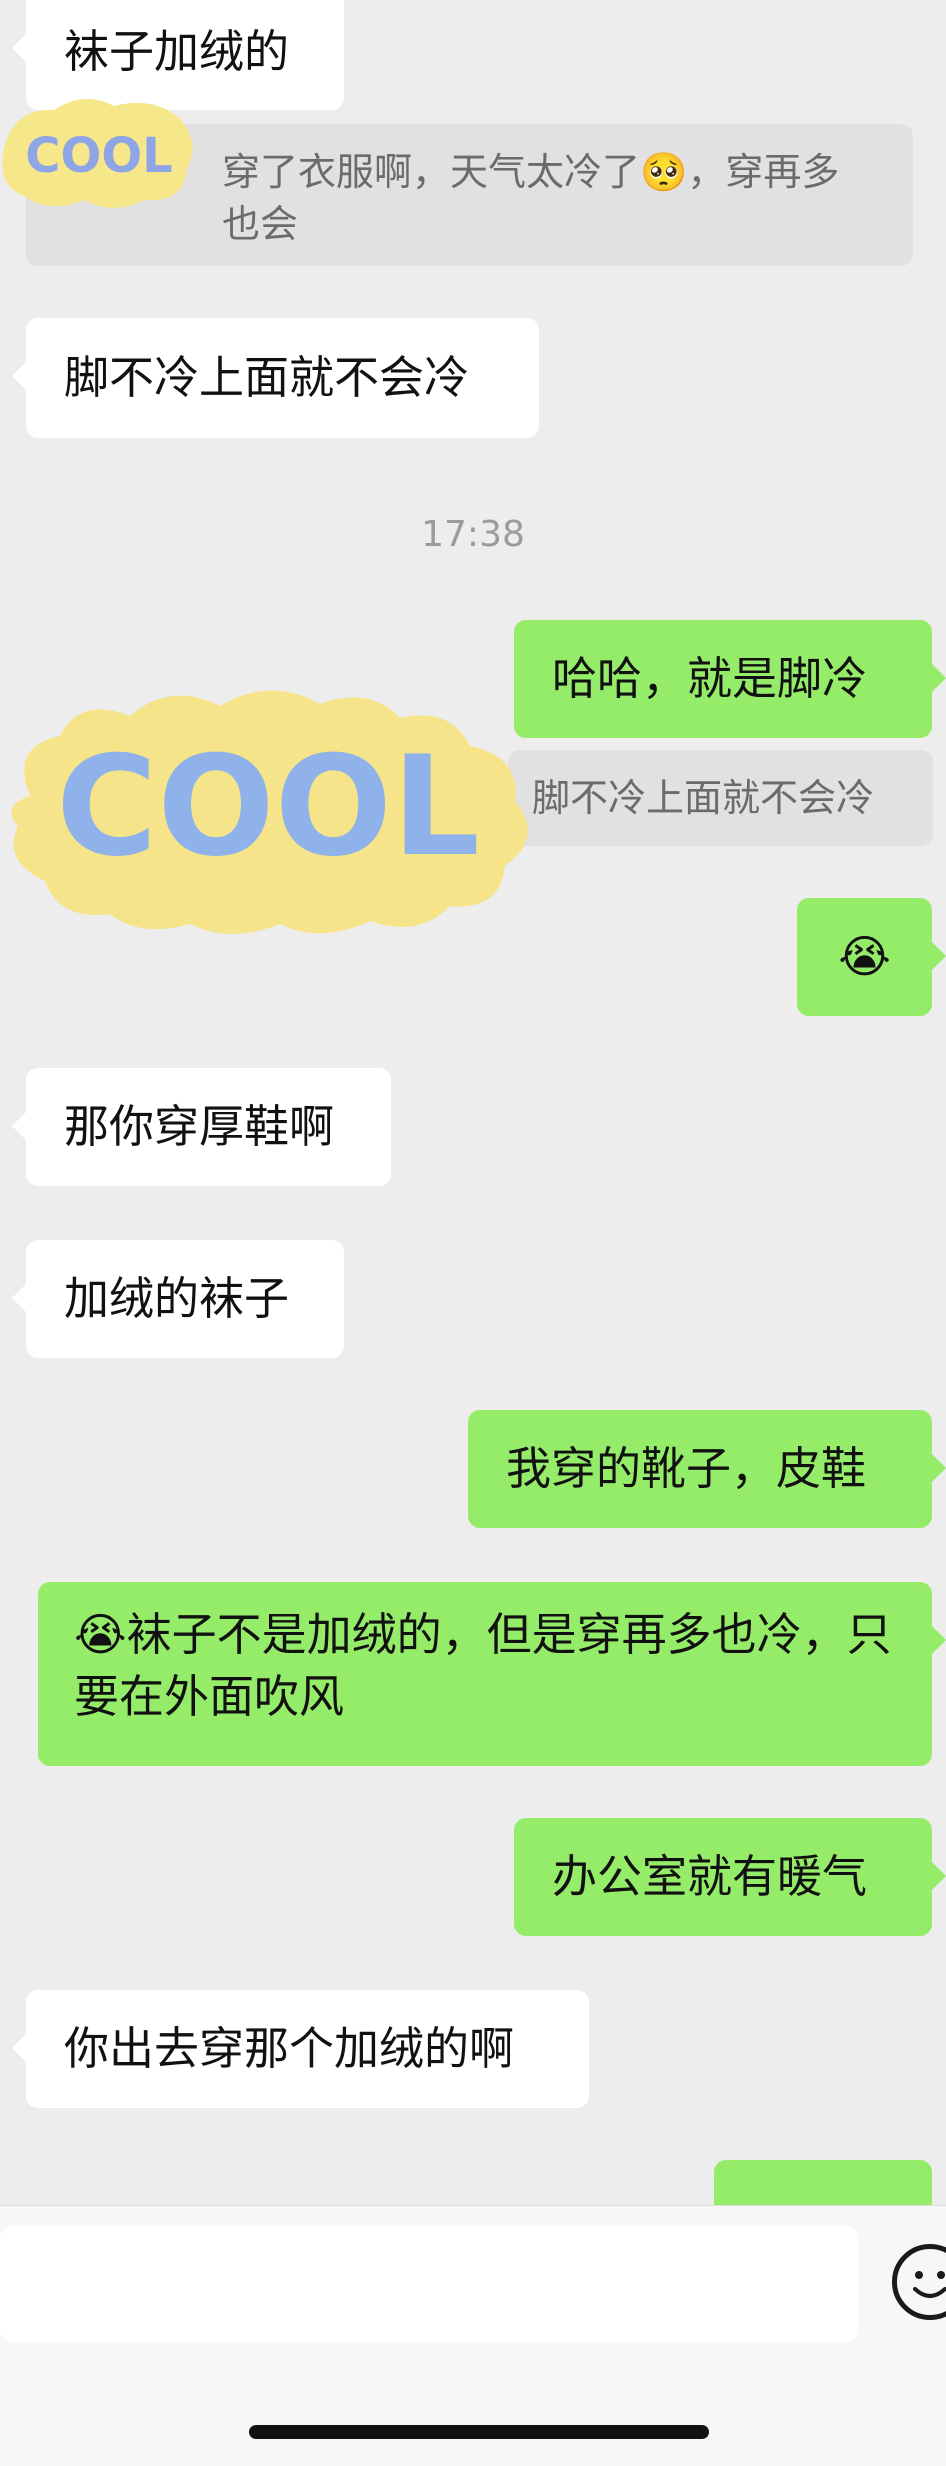 Image resolution: width=946 pixels, height=2466 pixels. I want to click on message-text: 袜子加绒的, so click(177, 51).